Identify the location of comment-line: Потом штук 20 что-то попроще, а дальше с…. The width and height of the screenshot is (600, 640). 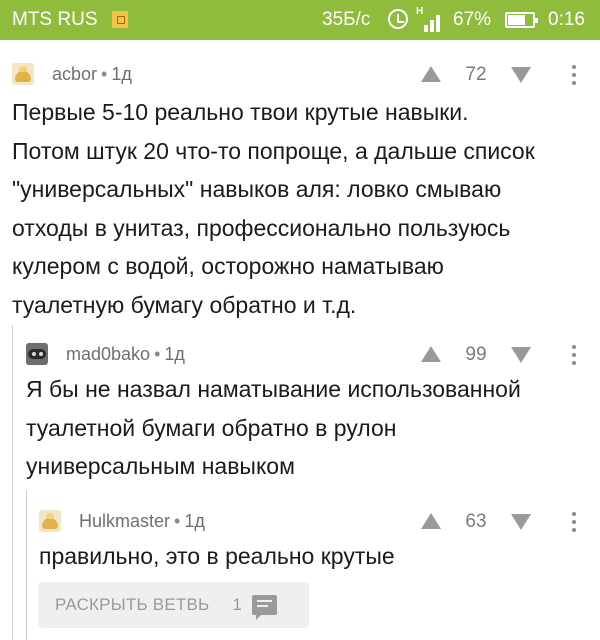
(273, 150).